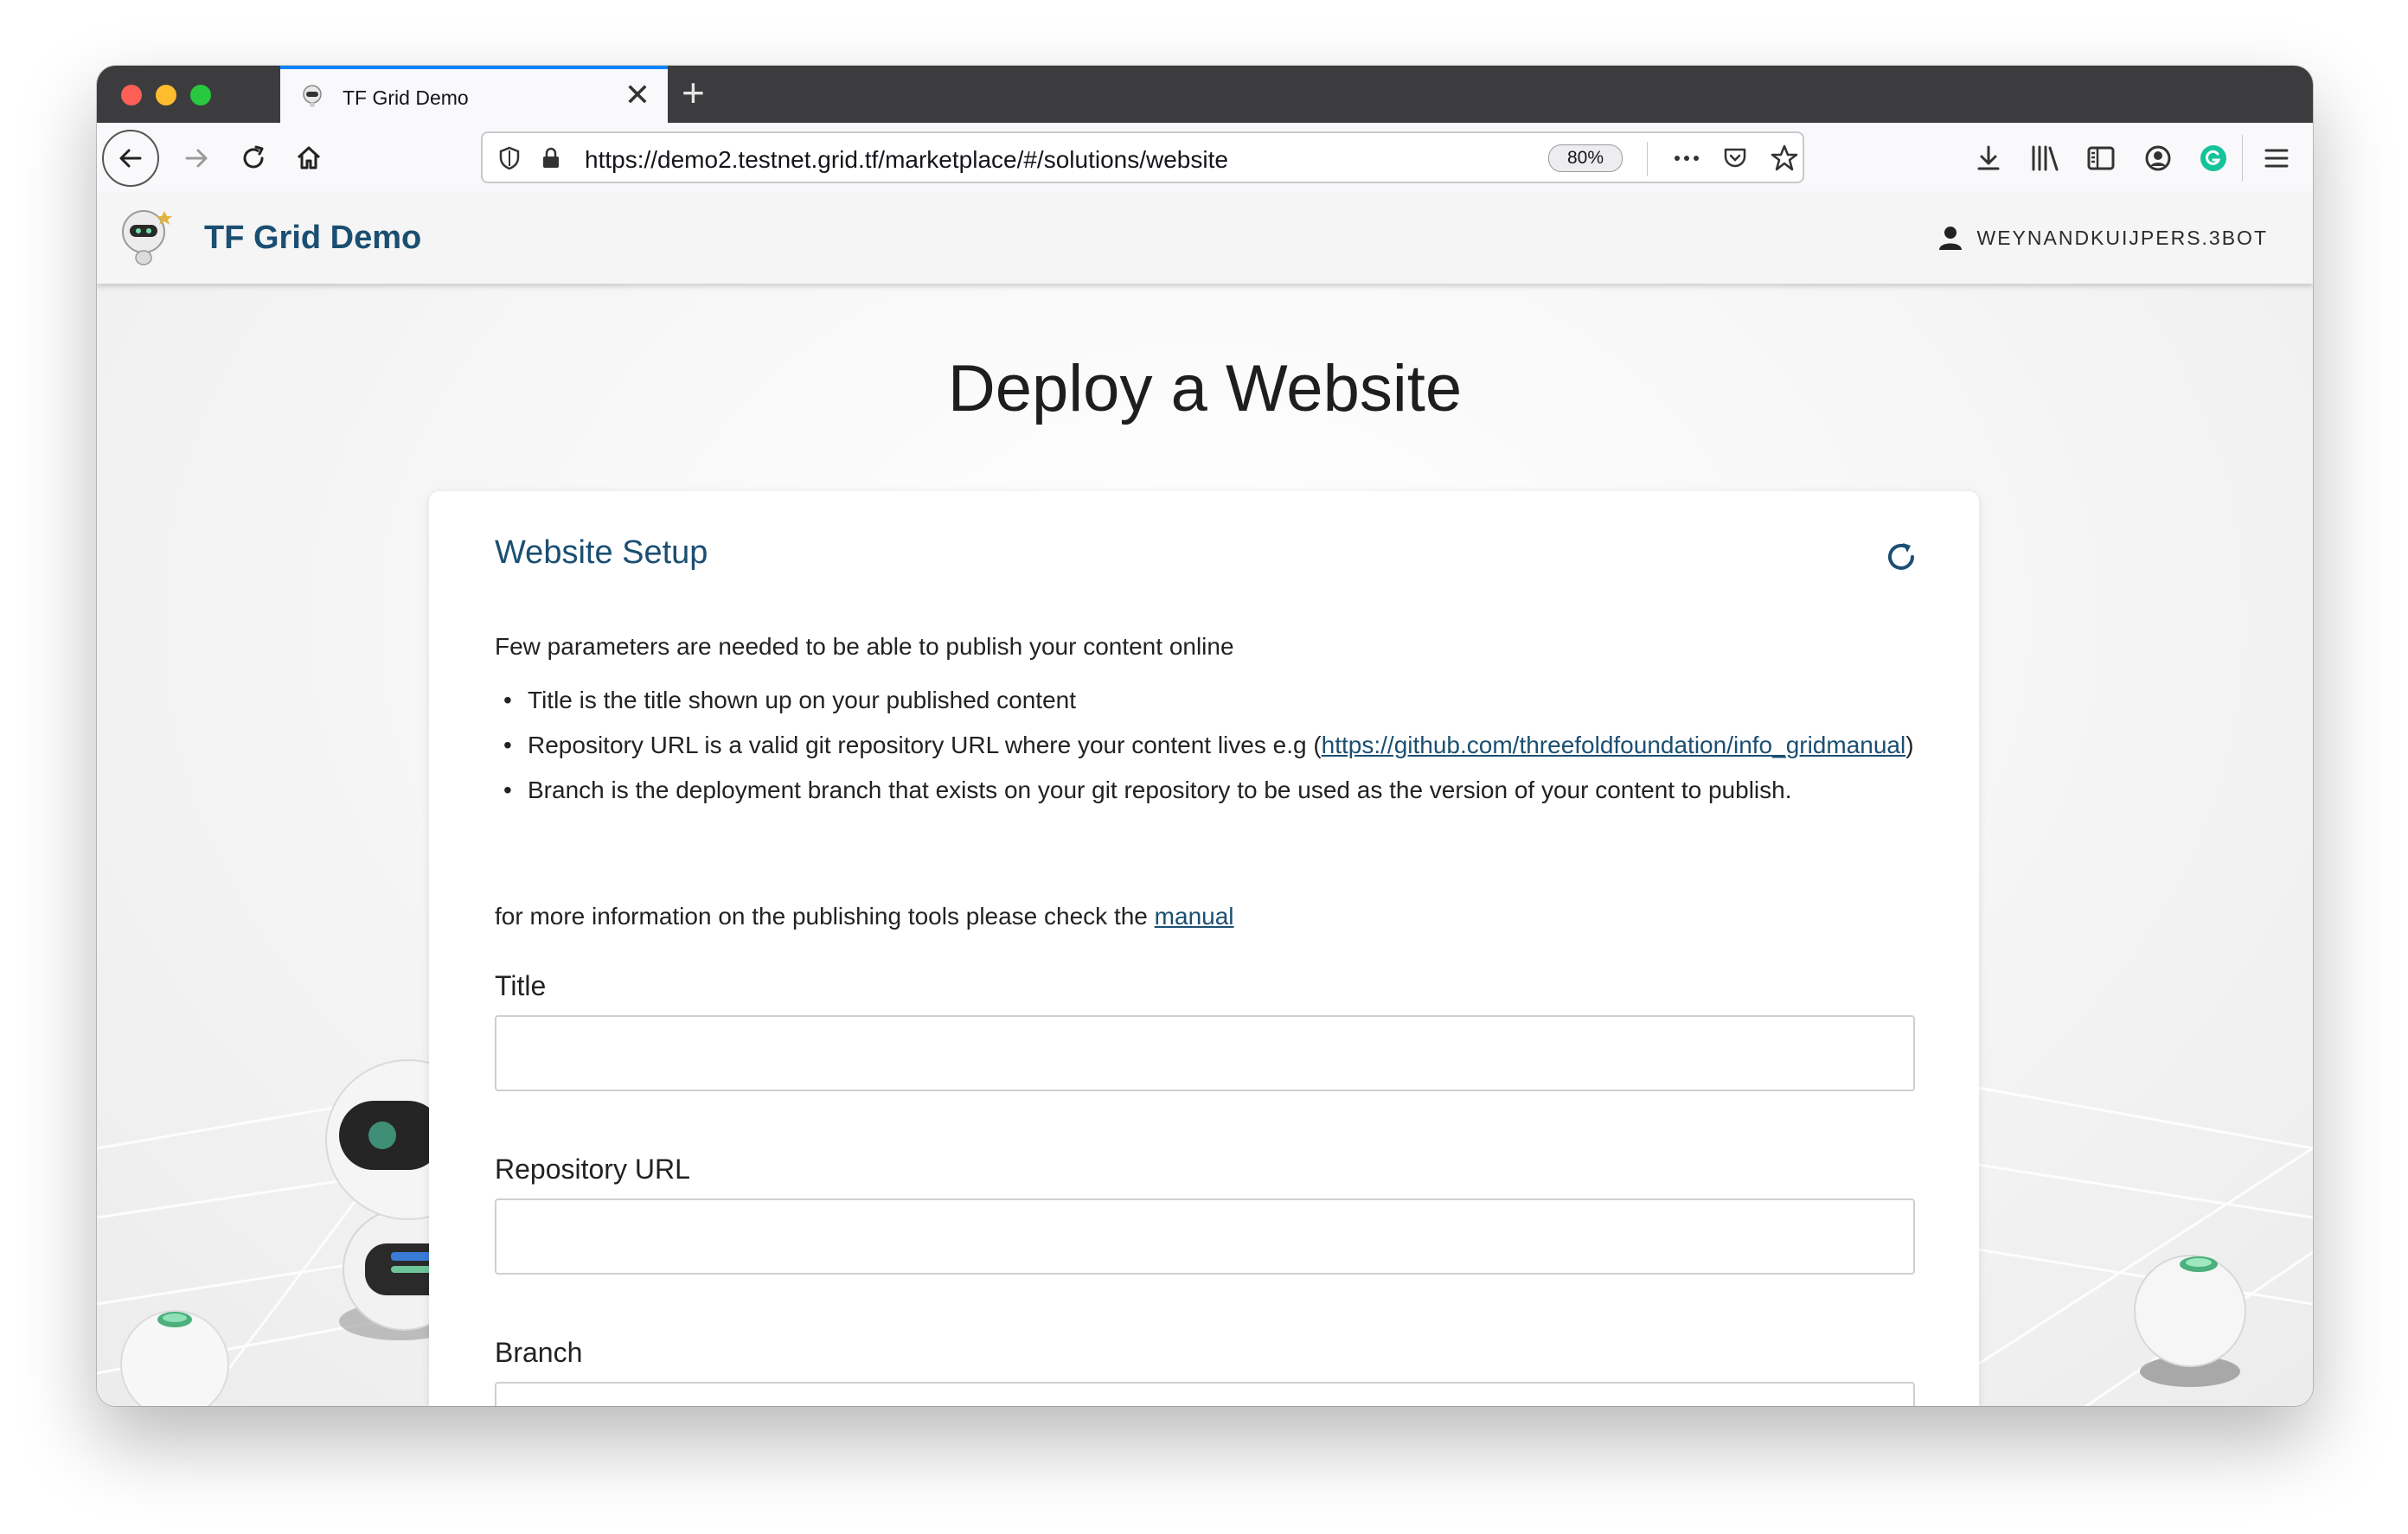 The width and height of the screenshot is (2408, 1534). Describe the element at coordinates (1585, 158) in the screenshot. I see `zoom-level-badge: 80%` at that location.